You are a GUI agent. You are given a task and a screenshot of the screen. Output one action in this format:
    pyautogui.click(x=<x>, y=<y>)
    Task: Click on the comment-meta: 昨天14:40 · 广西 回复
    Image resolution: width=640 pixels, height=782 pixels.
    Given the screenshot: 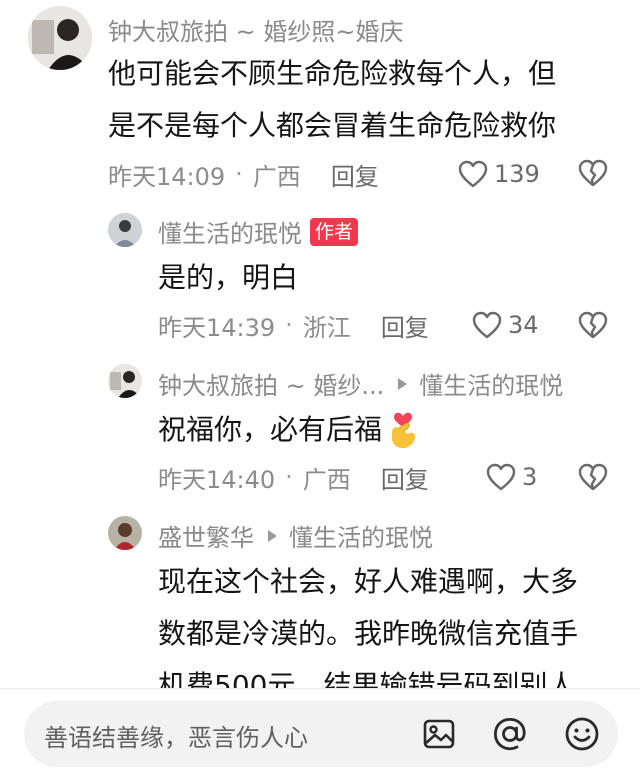 What is the action you would take?
    pyautogui.click(x=293, y=477)
    